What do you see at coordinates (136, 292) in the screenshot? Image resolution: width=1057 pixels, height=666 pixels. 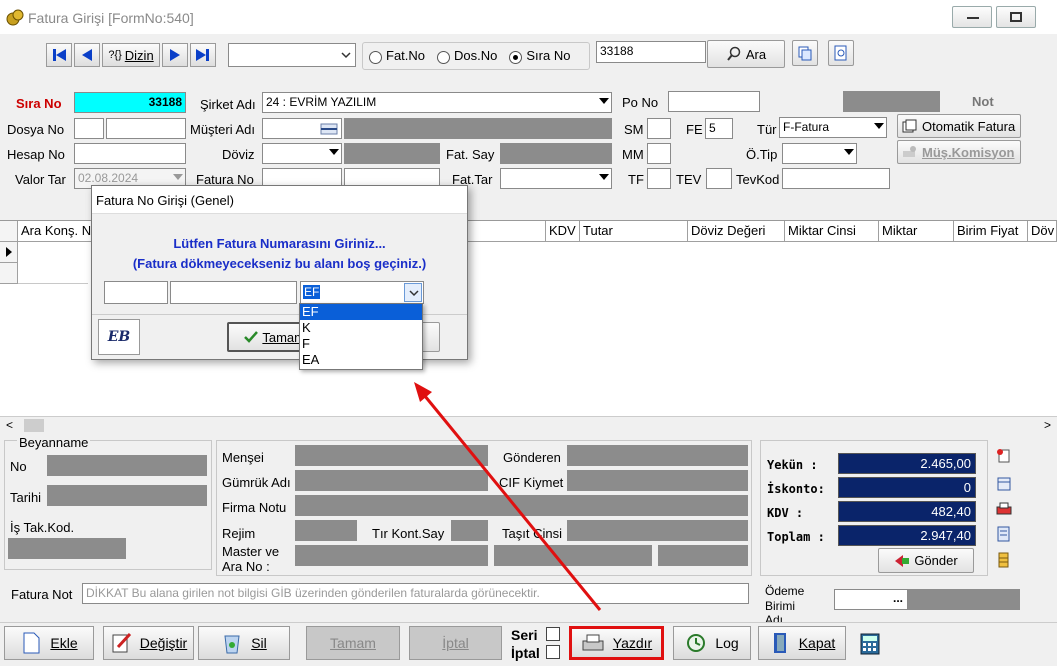 I see `fatura-seri-input` at bounding box center [136, 292].